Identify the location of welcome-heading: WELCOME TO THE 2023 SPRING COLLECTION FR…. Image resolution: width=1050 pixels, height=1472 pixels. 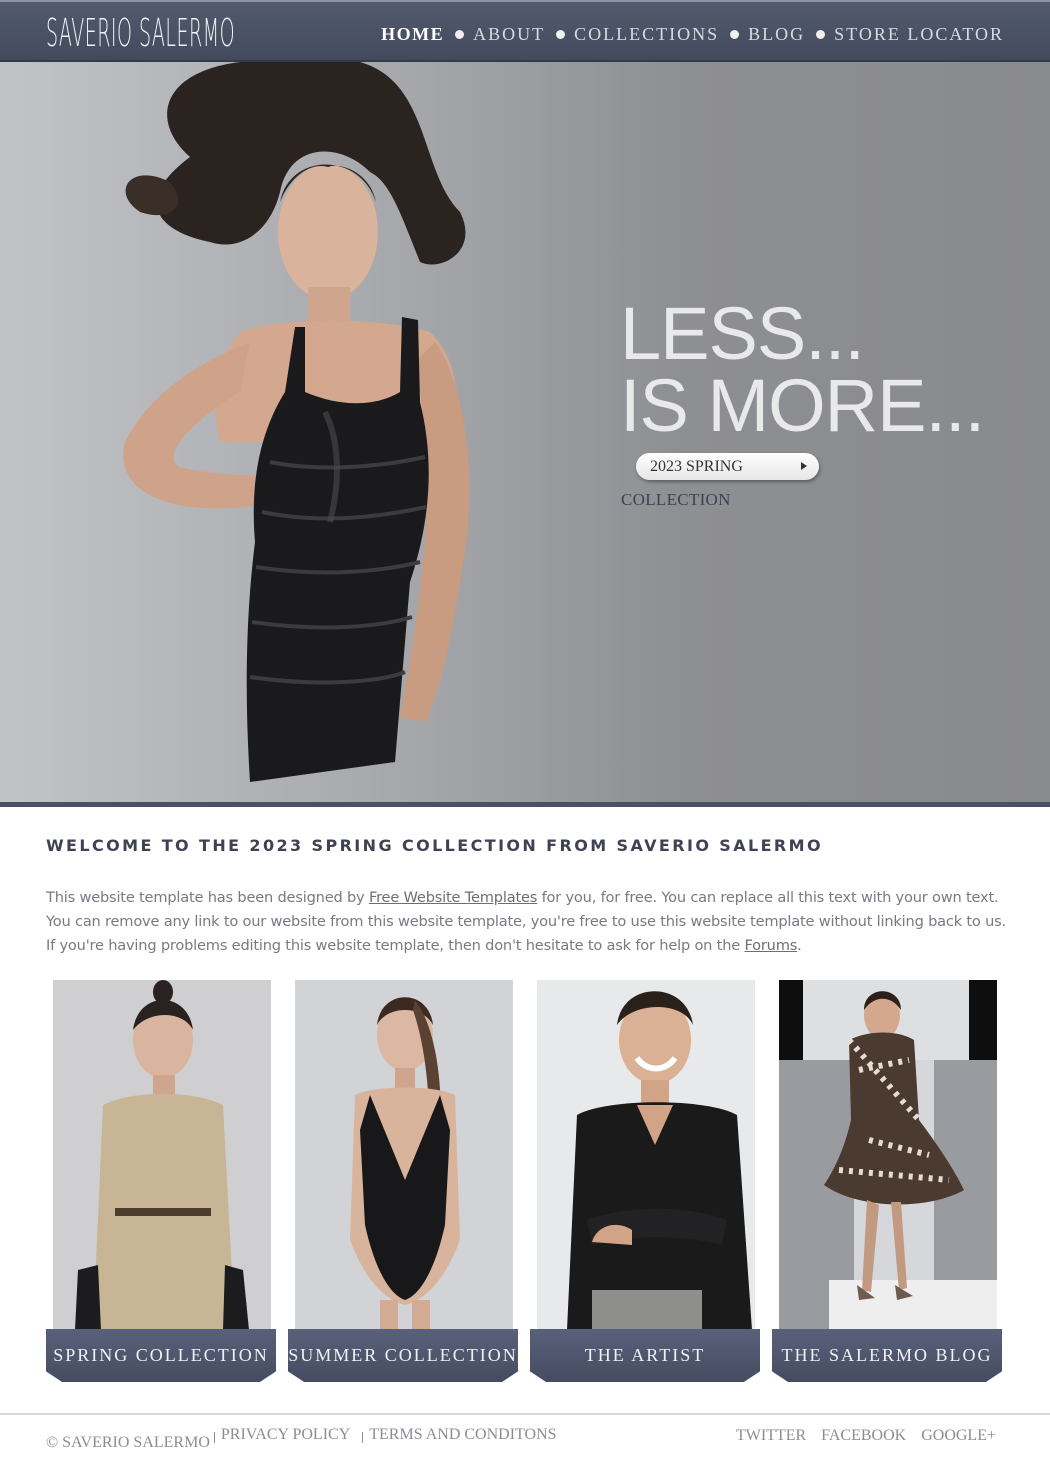
(434, 845).